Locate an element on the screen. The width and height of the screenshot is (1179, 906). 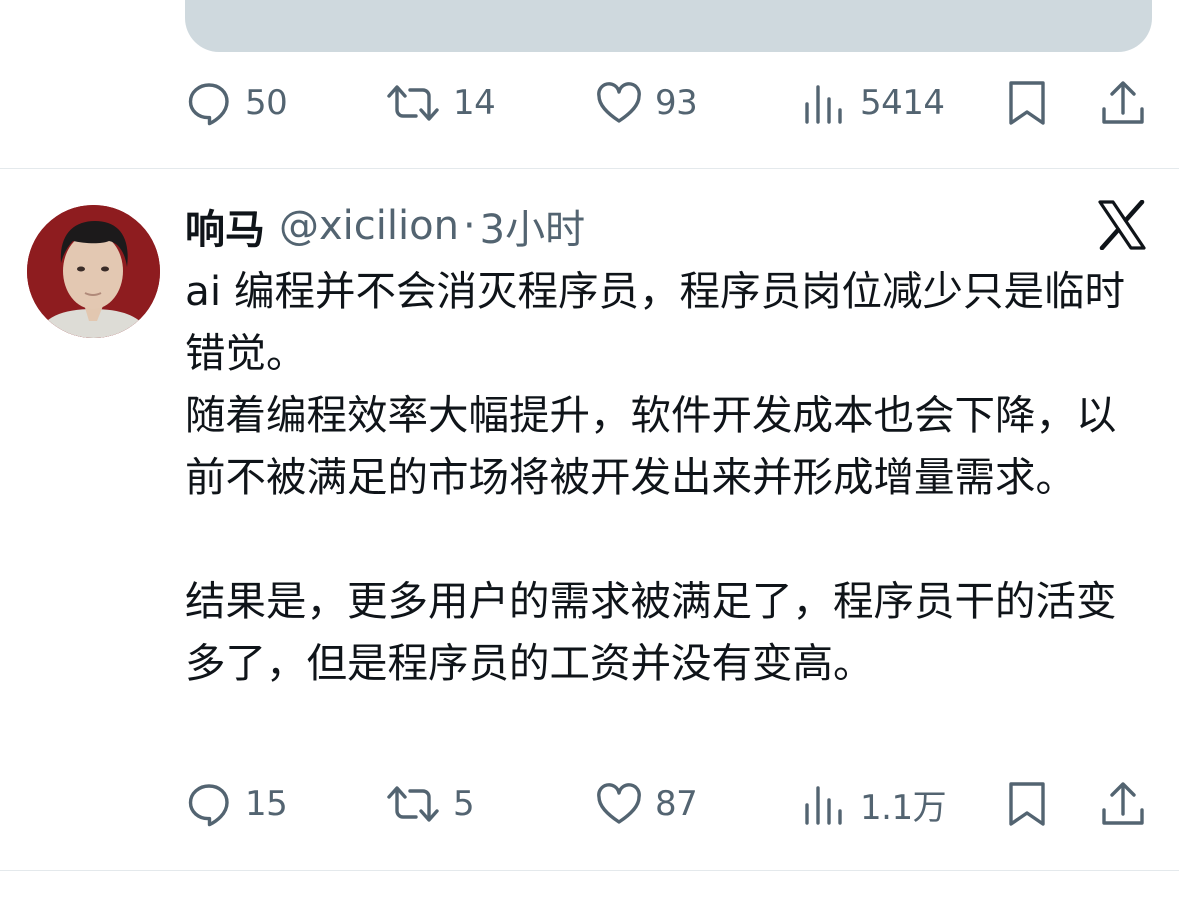
like-count: 93 is located at coordinates (676, 103).